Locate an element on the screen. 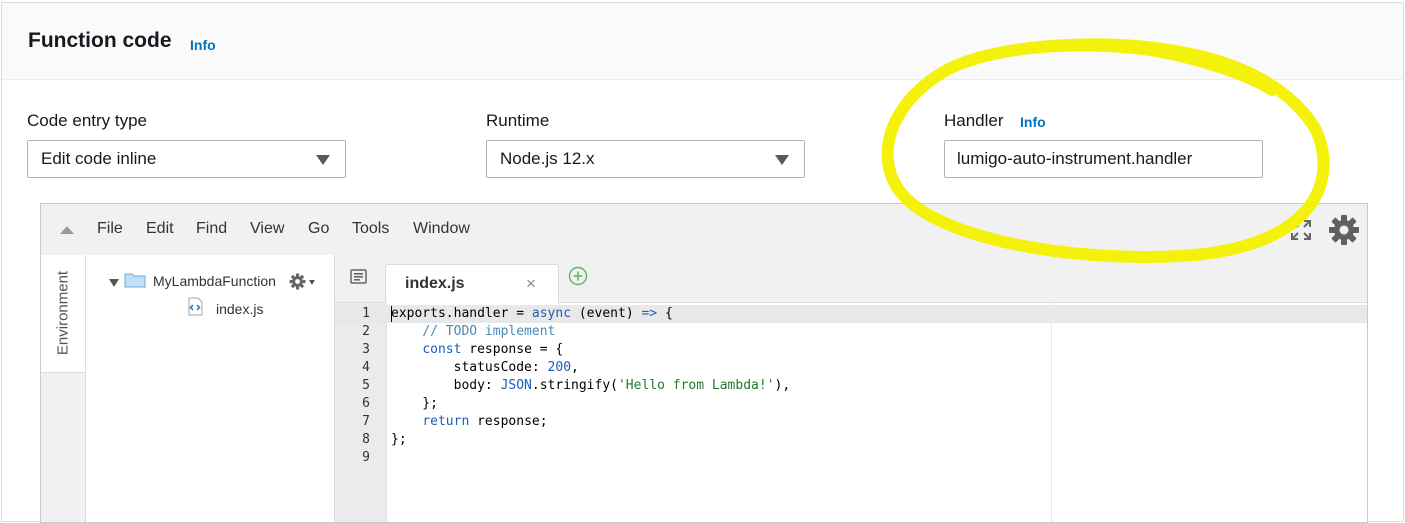  settings-gear-icon is located at coordinates (1344, 230).